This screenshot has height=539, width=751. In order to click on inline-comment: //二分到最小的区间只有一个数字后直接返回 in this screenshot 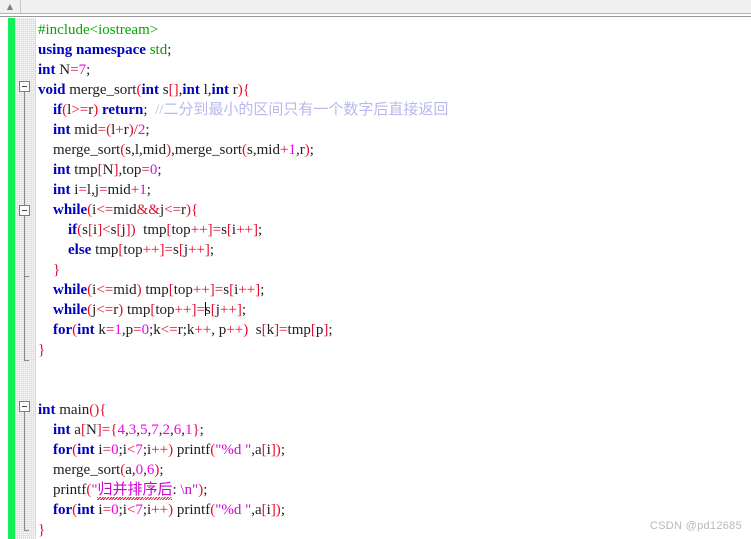, I will do `click(302, 110)`.